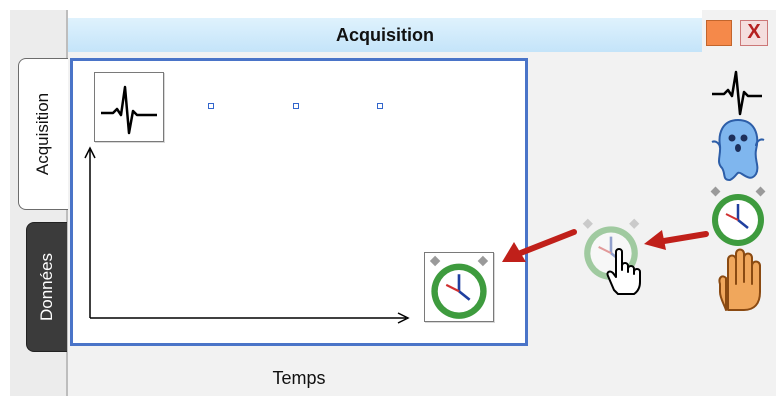  I want to click on tab-acquisition-label: Acquisition, so click(43, 134).